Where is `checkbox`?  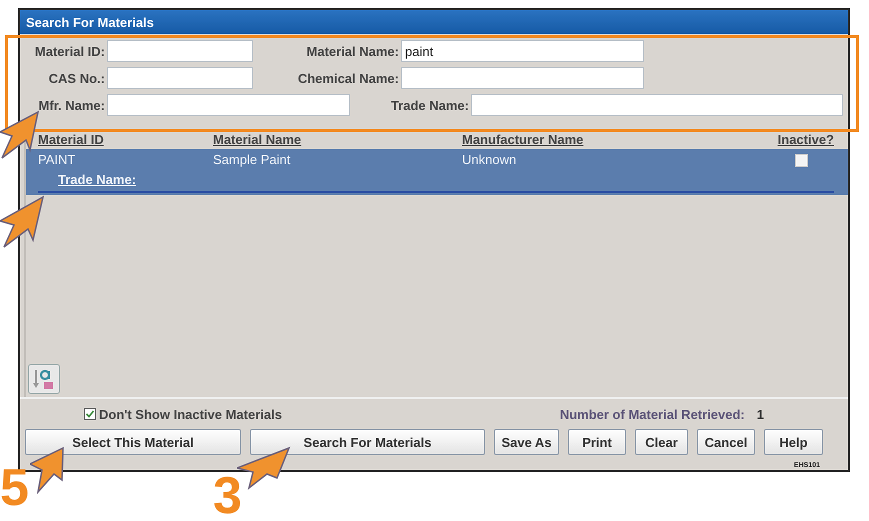 checkbox is located at coordinates (90, 414).